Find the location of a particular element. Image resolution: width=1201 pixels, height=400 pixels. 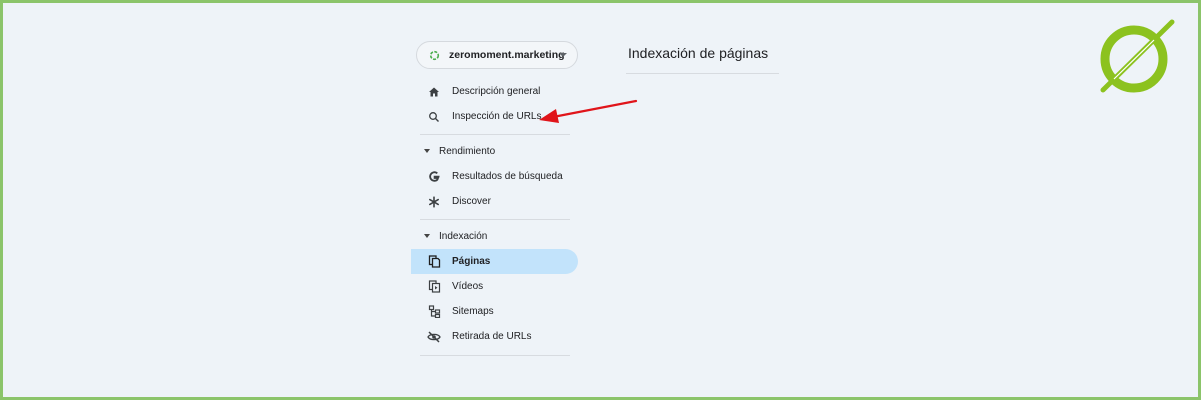

sidebar-item-label: Páginas is located at coordinates (471, 261).